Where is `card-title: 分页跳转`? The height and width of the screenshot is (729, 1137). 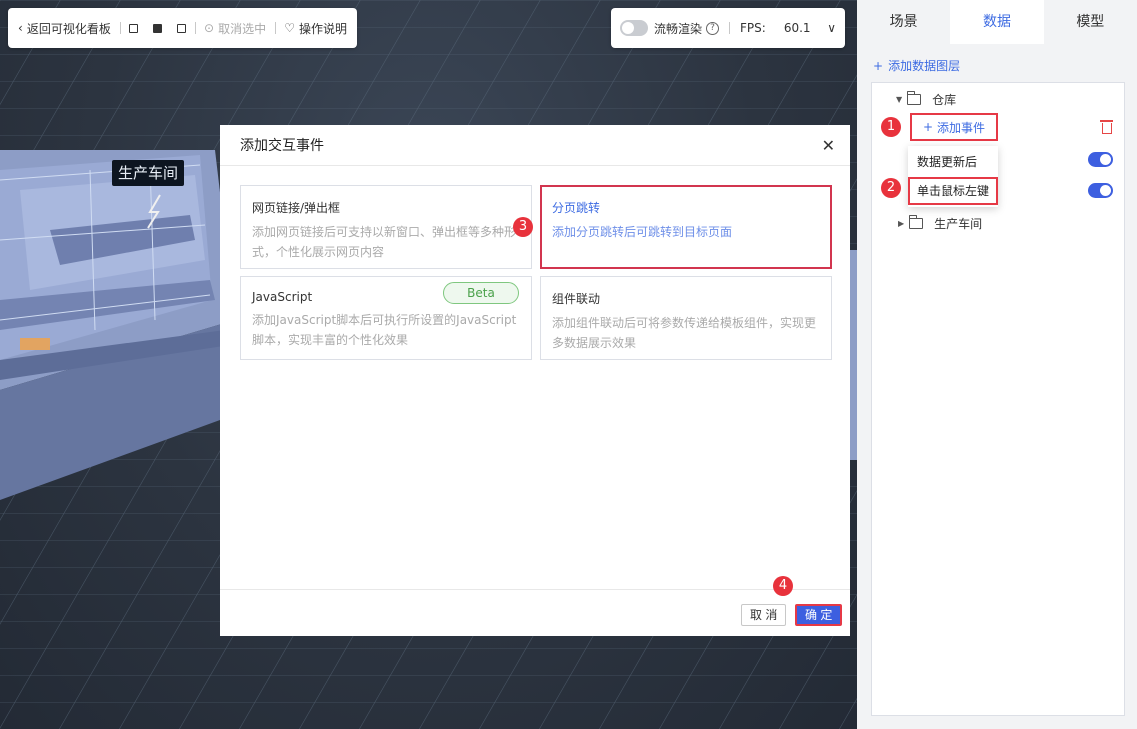 card-title: 分页跳转 is located at coordinates (576, 208).